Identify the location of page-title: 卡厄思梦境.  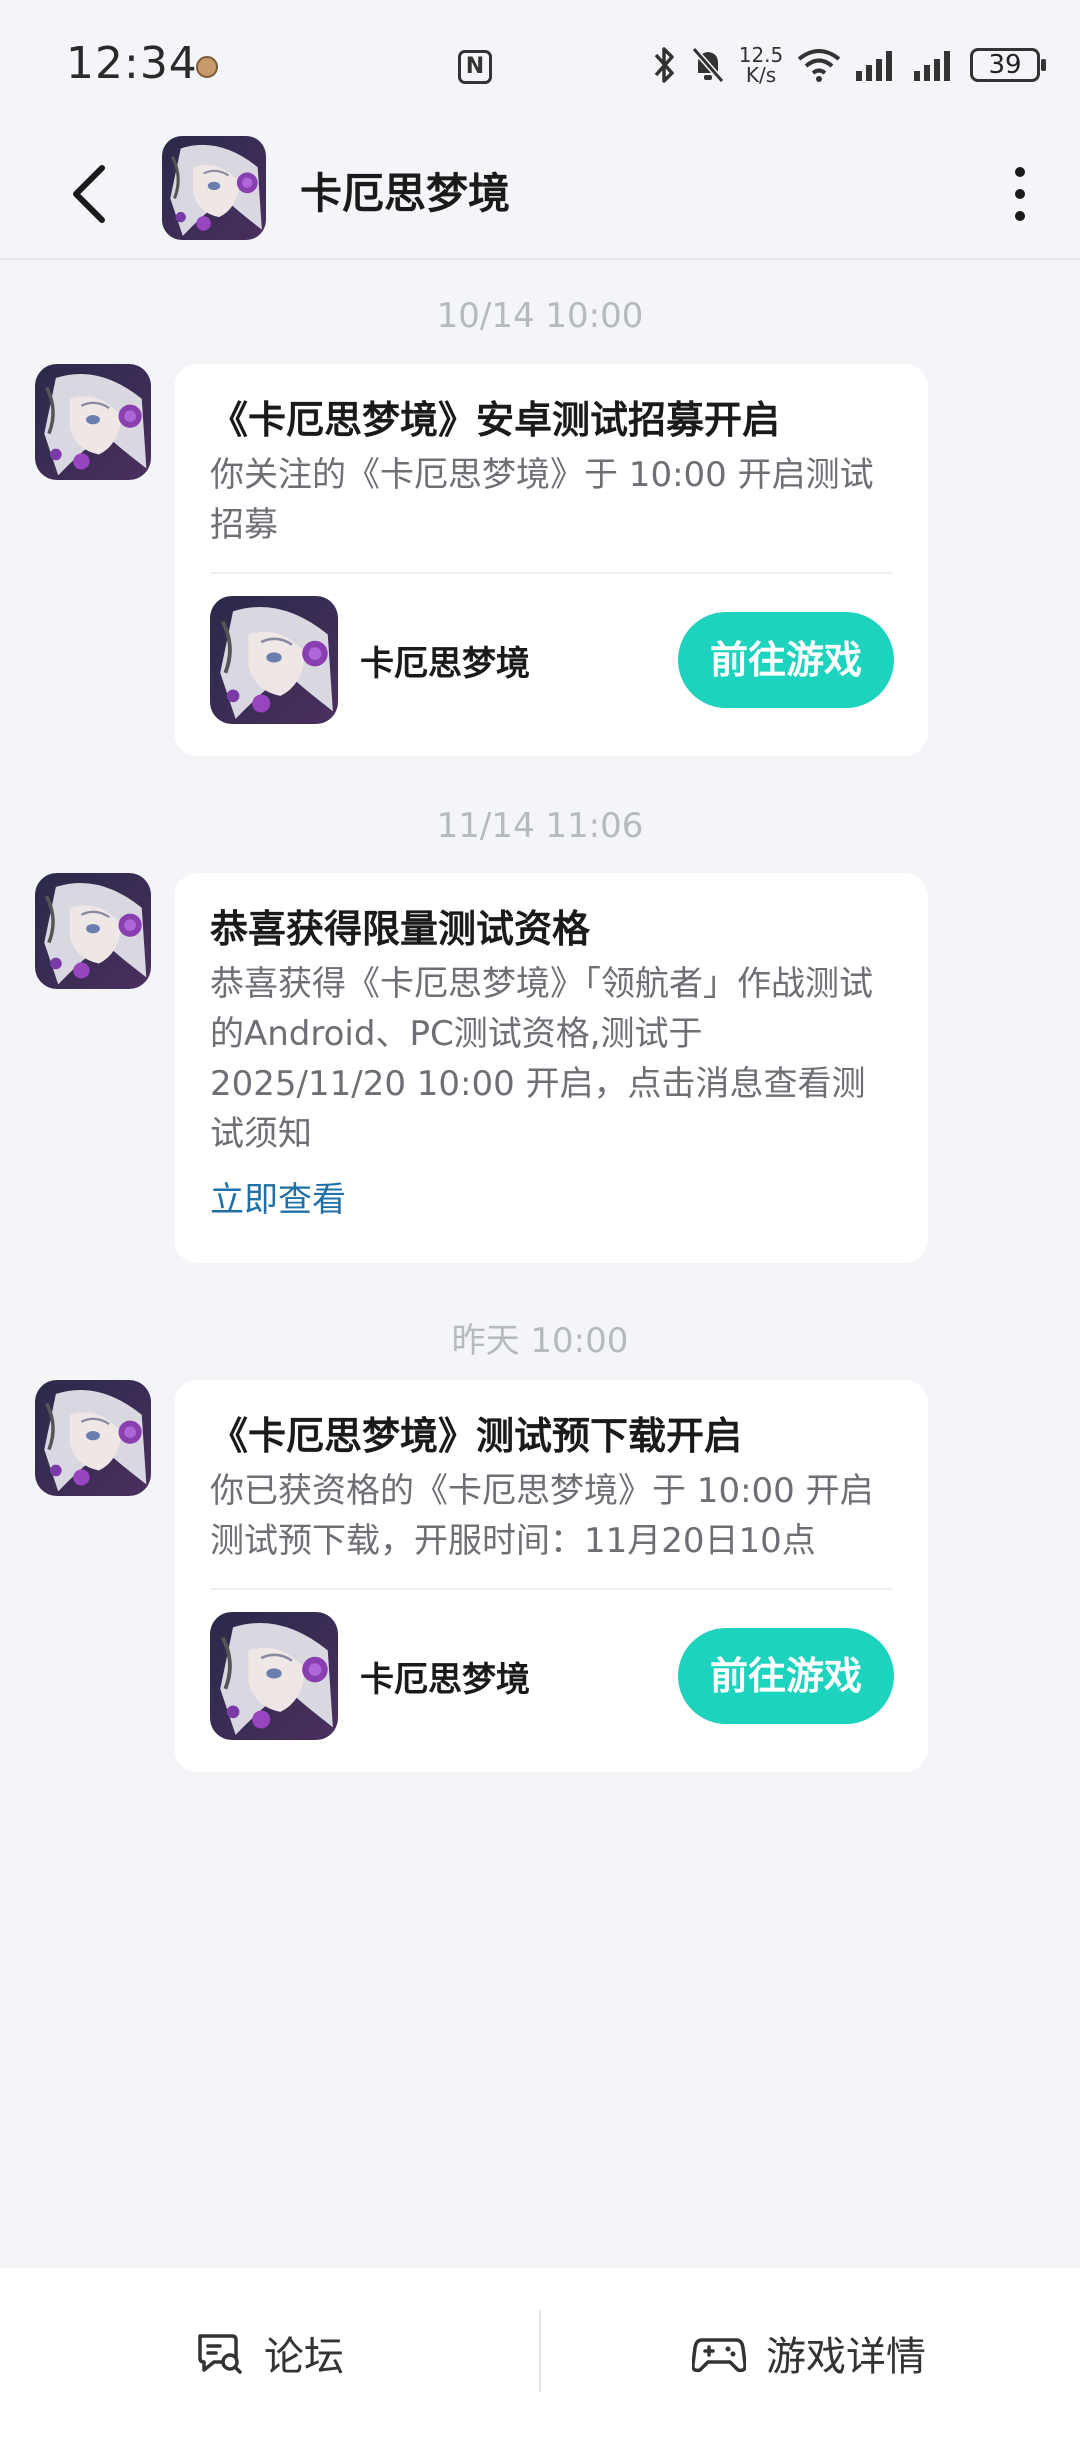
(405, 193).